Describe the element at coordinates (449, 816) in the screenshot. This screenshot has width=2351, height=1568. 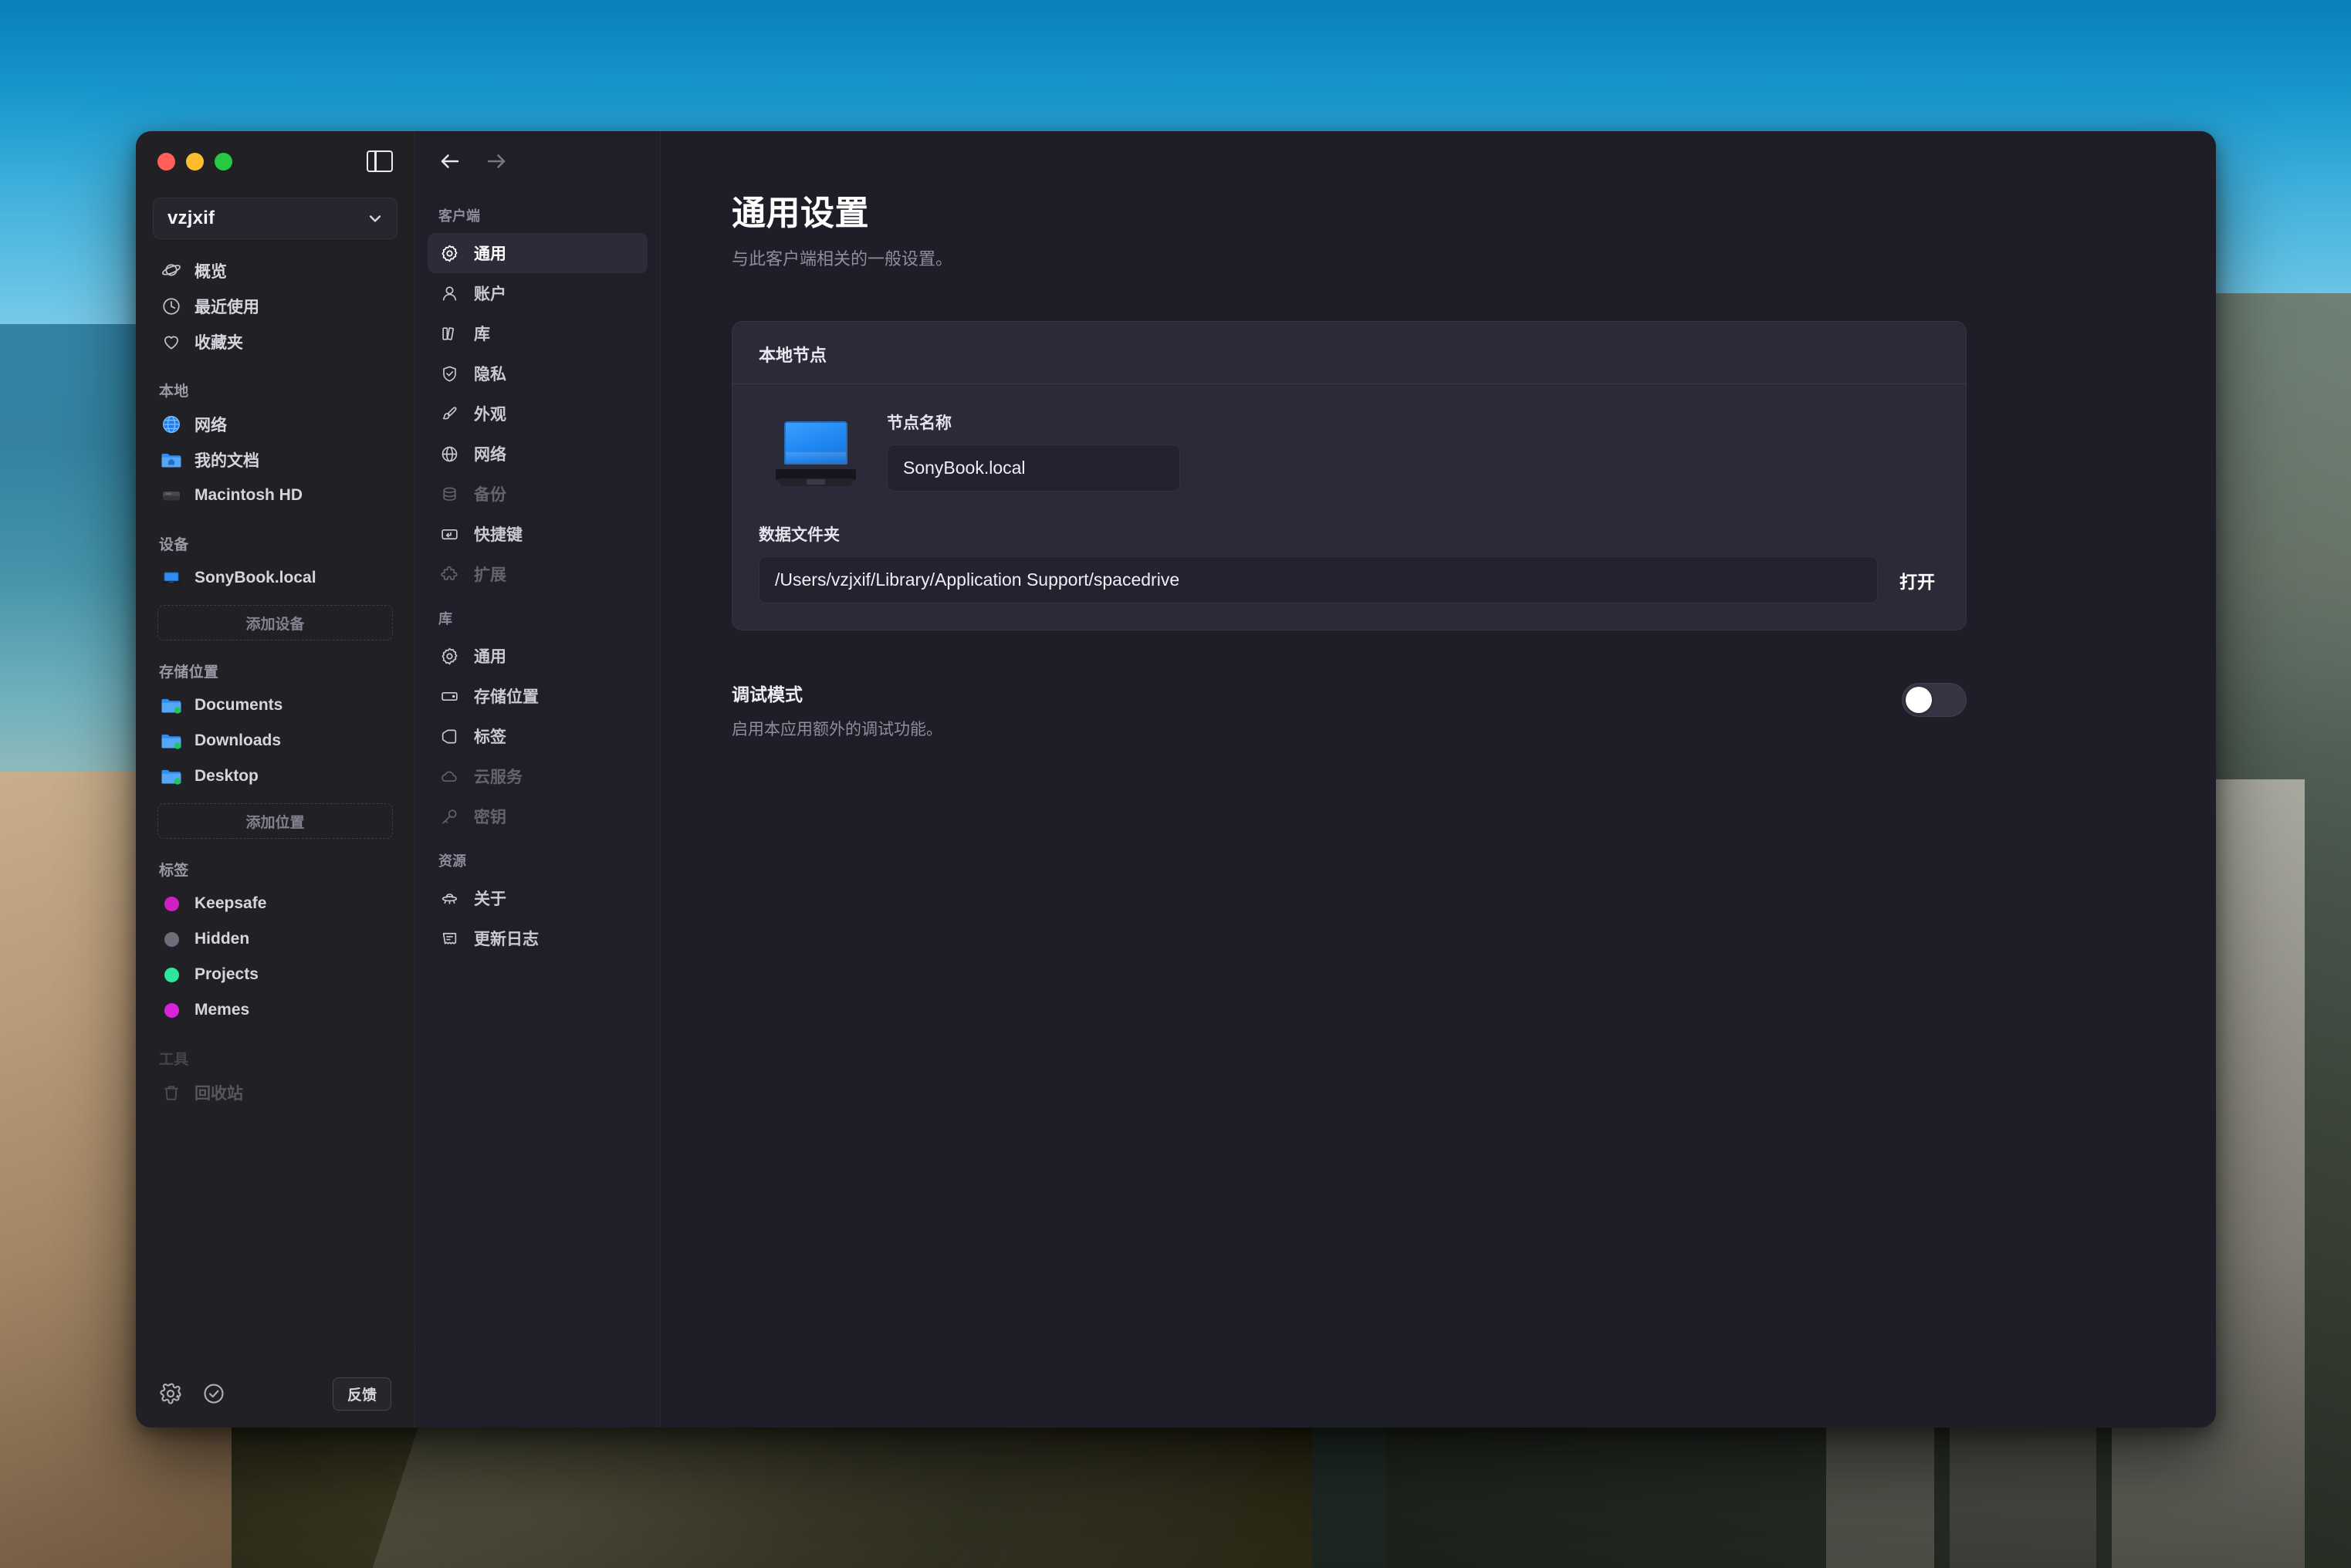
I see `key-icon` at that location.